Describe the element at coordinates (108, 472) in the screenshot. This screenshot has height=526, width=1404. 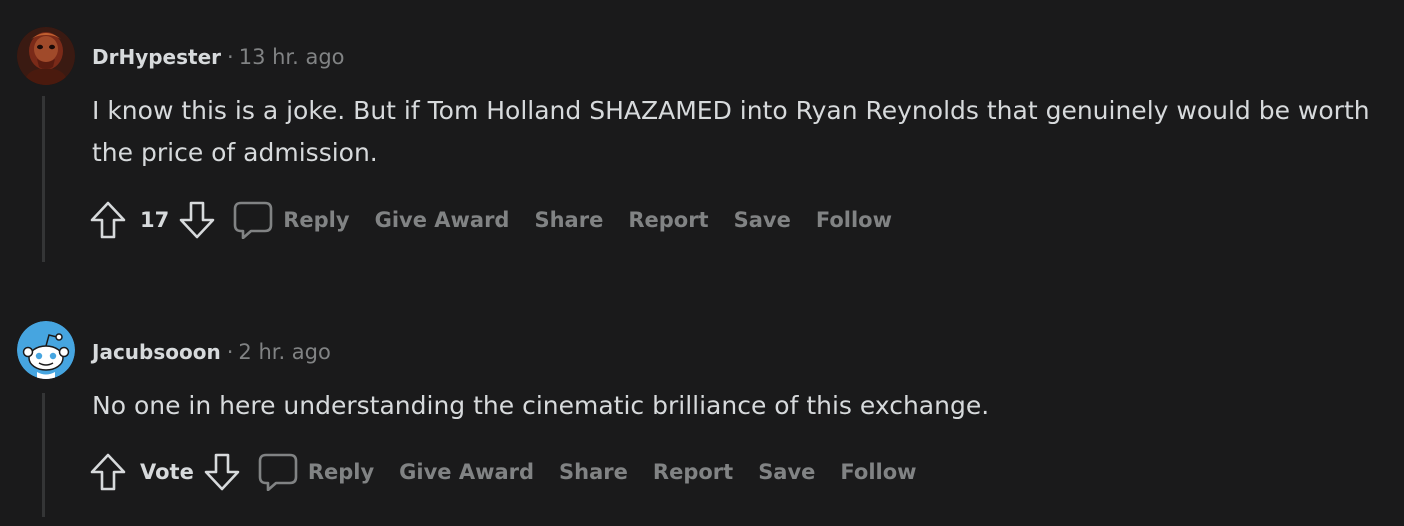
I see `upvote-icon` at that location.